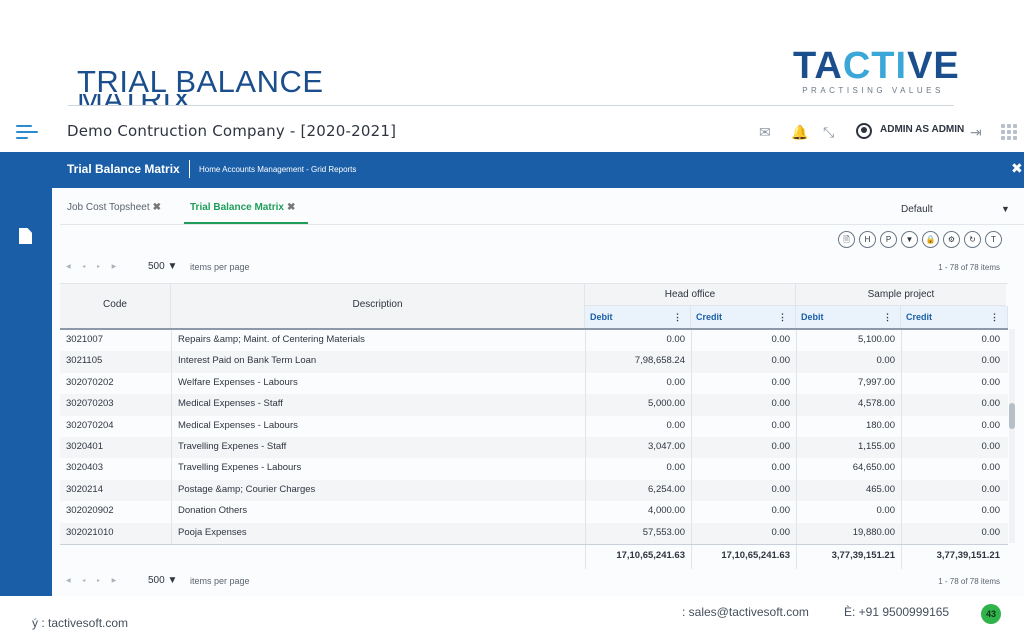 This screenshot has height=640, width=1024. Describe the element at coordinates (972, 239) in the screenshot. I see `refresh-icon: ↻` at that location.